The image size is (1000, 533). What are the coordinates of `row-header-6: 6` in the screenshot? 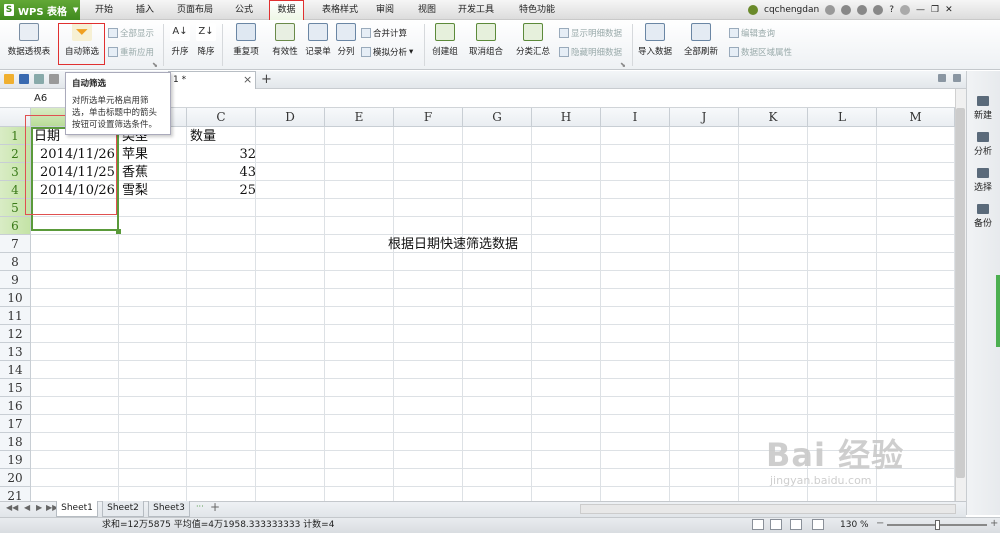 It's located at (15, 226).